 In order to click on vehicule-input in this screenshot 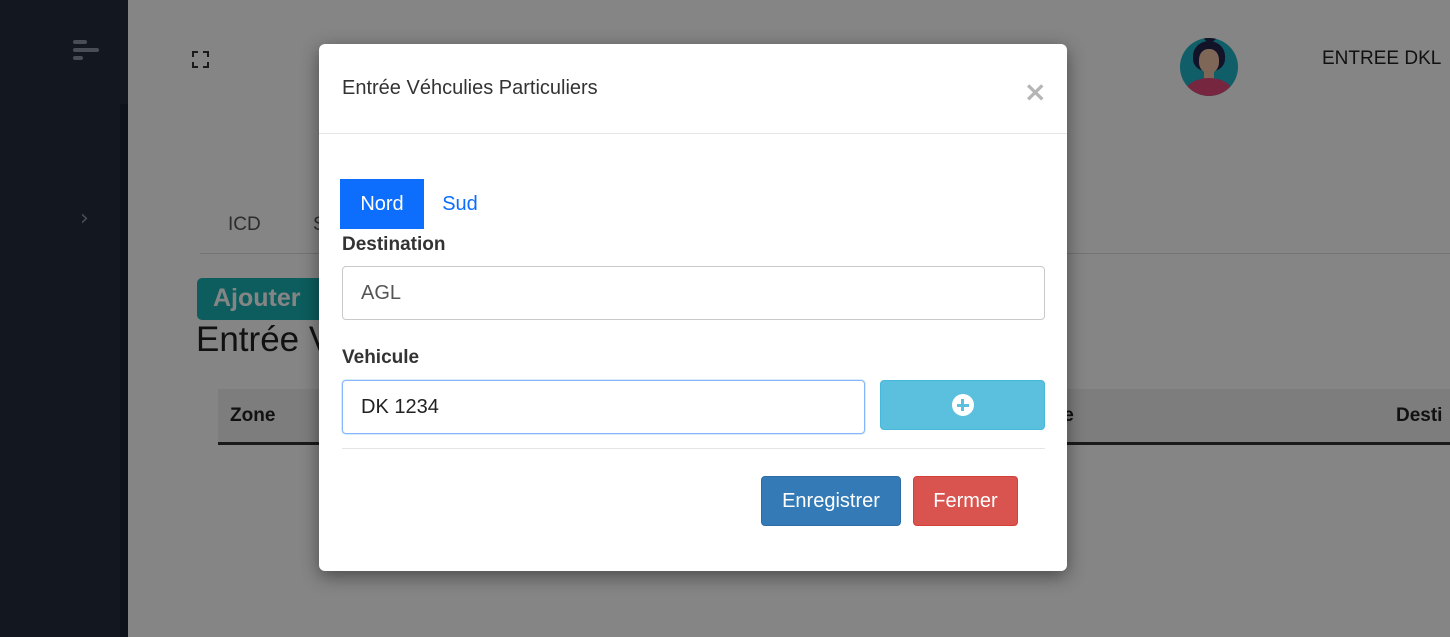, I will do `click(603, 407)`.